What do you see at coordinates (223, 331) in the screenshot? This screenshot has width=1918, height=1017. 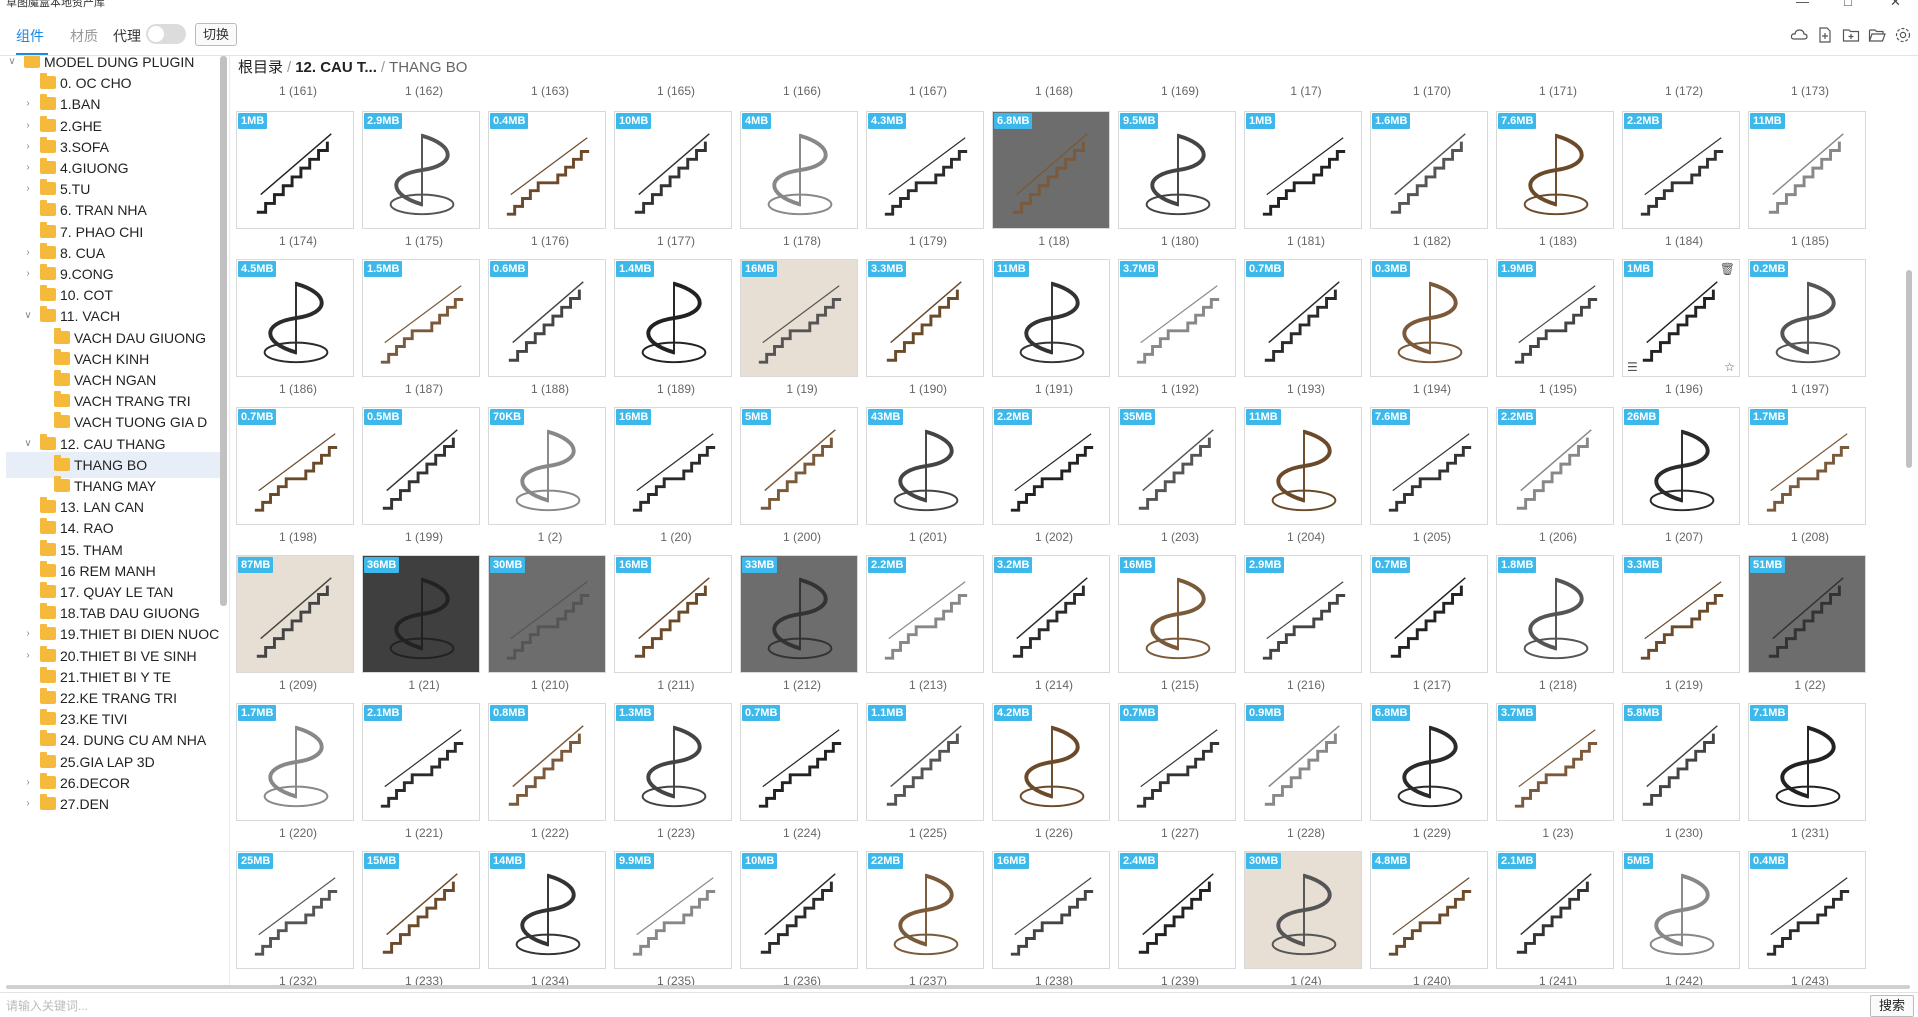 I see `sidebar-scrollbar` at bounding box center [223, 331].